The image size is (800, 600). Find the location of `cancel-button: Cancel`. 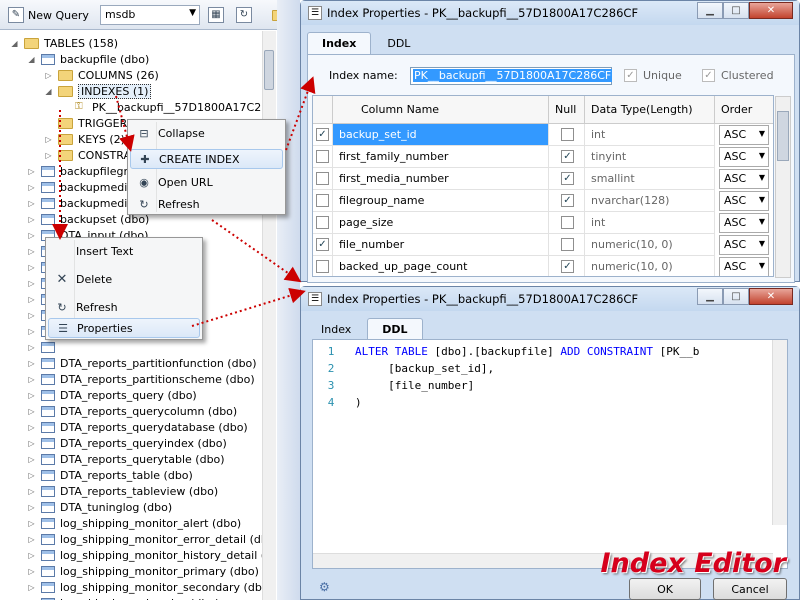

cancel-button: Cancel is located at coordinates (750, 589).